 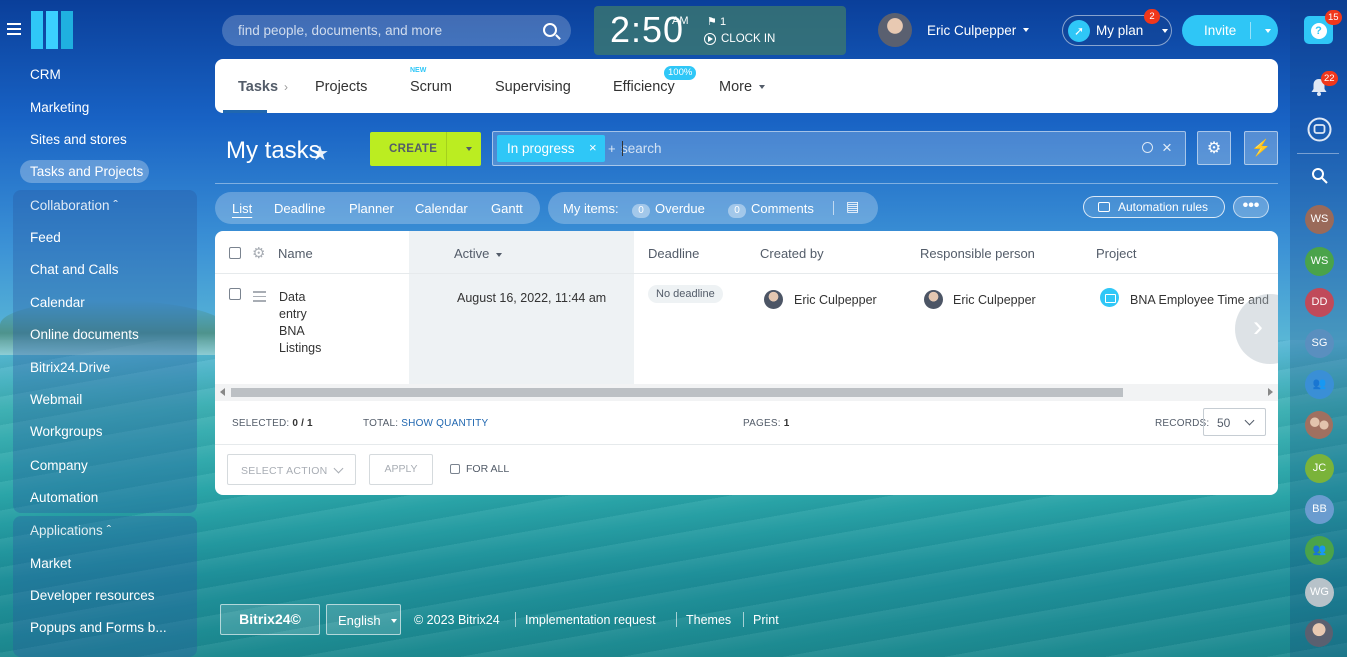 What do you see at coordinates (235, 294) in the screenshot?
I see `row-checkbox` at bounding box center [235, 294].